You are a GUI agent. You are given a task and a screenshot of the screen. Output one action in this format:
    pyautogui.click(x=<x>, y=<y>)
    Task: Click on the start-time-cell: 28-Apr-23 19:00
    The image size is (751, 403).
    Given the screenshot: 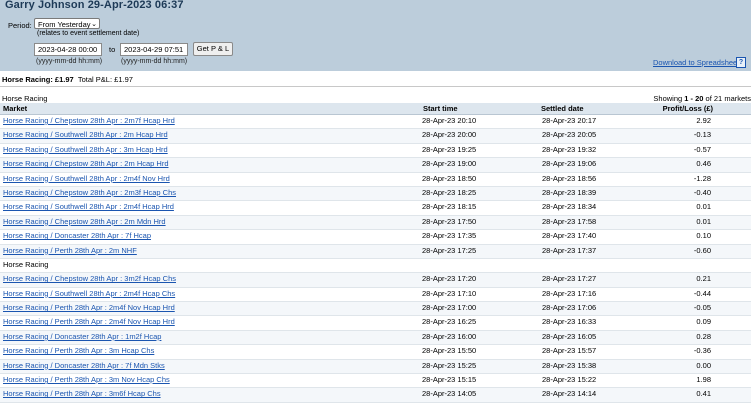 What is the action you would take?
    pyautogui.click(x=449, y=164)
    